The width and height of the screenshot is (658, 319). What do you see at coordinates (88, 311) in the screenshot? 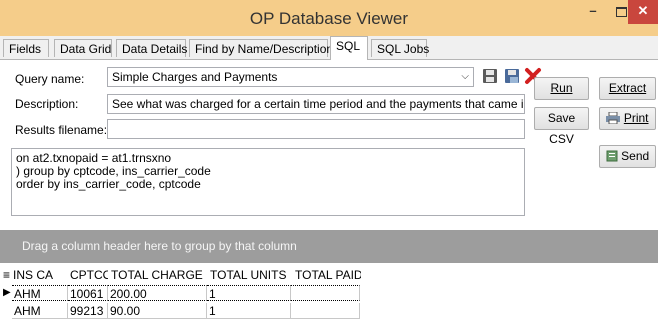
I see `table-cell: 99213` at bounding box center [88, 311].